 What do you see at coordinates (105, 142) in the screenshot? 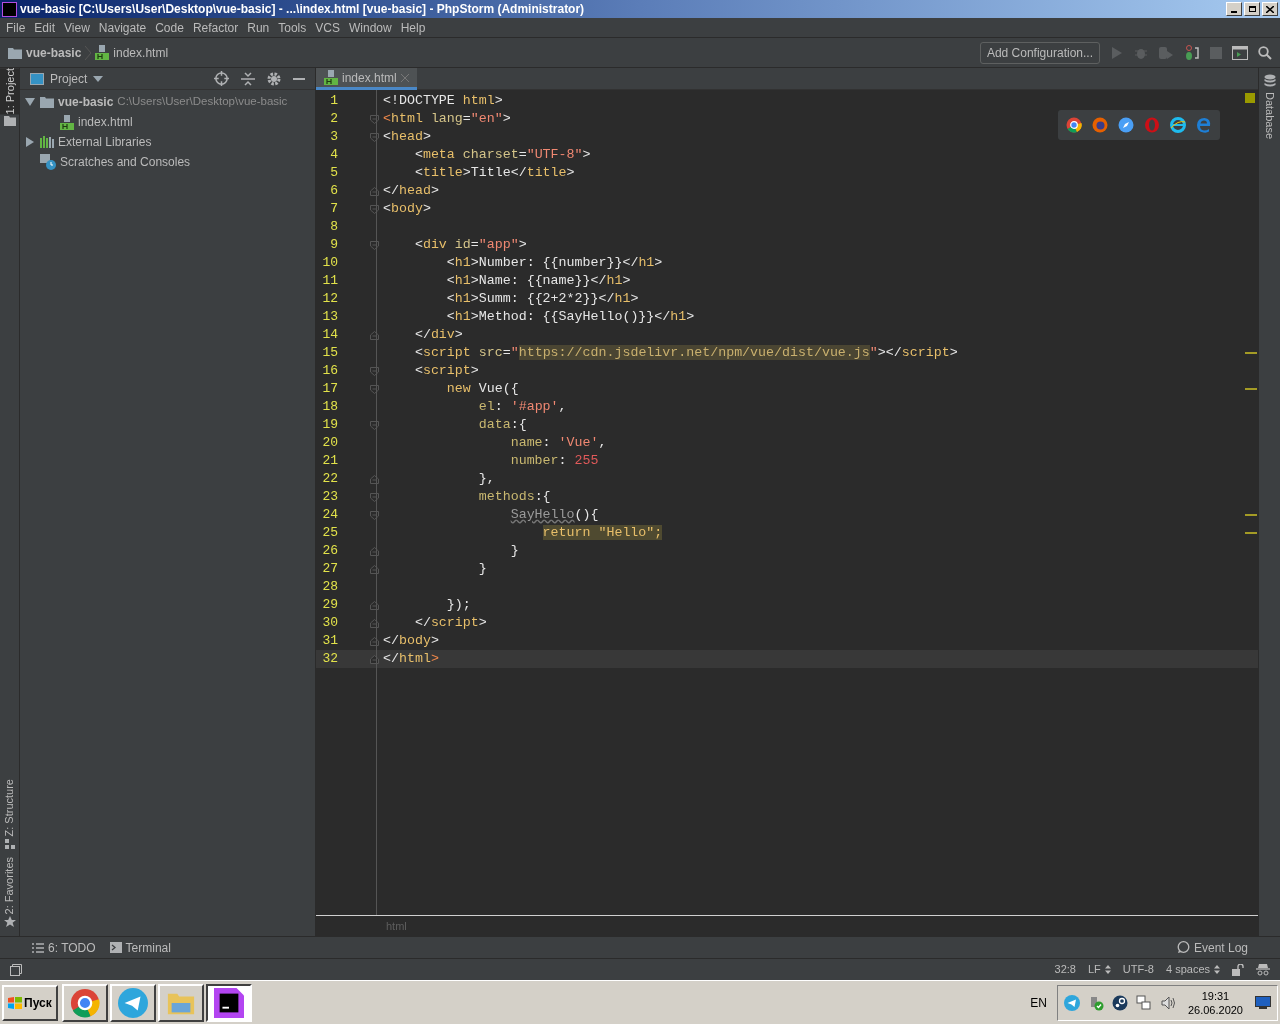
I see `tree-item: External Libraries` at bounding box center [105, 142].